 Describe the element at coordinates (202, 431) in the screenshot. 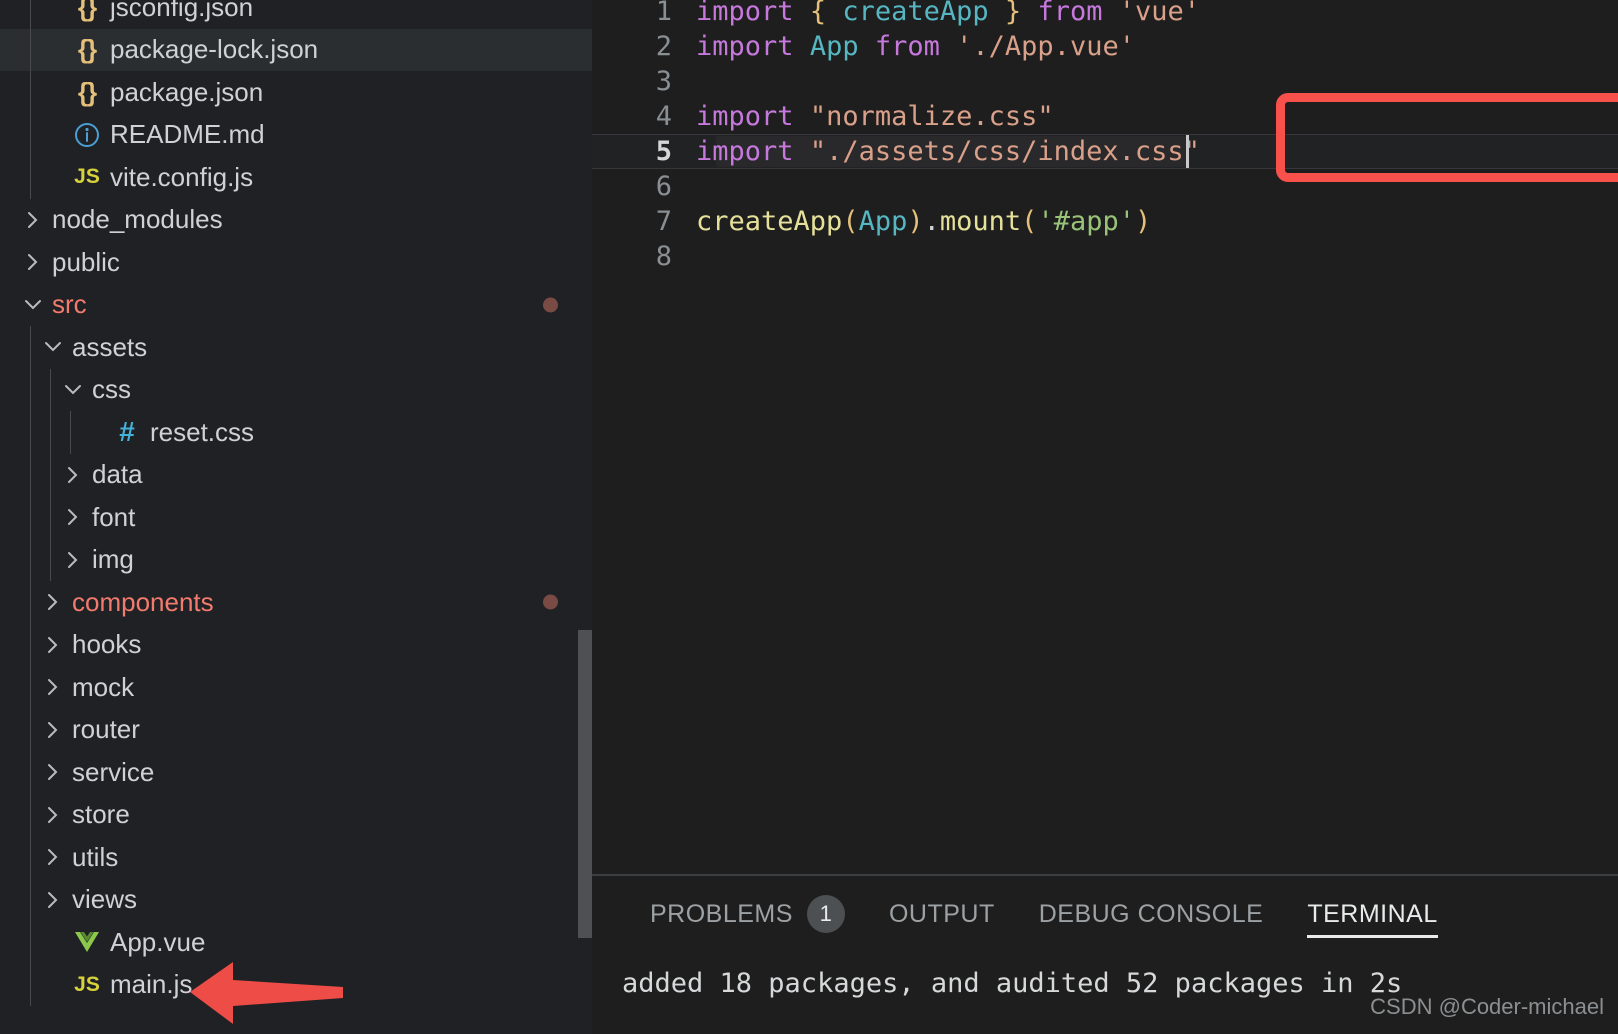

I see `tree-row-label: reset.css` at that location.